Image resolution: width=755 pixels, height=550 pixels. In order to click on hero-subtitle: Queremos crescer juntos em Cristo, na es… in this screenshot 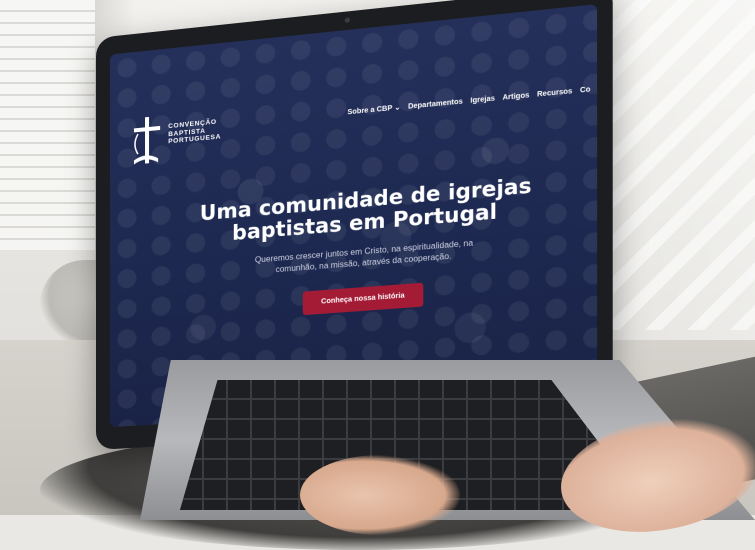, I will do `click(364, 256)`.